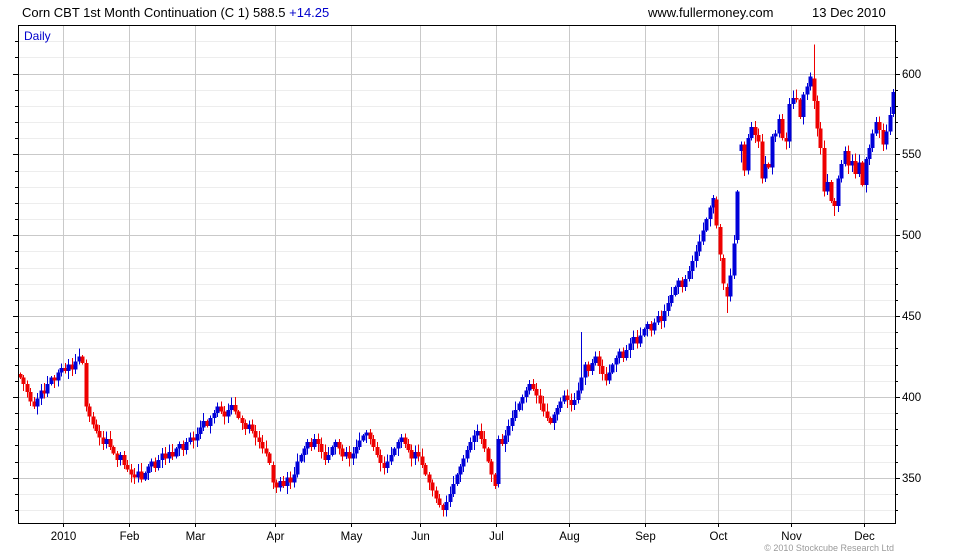  Describe the element at coordinates (569, 537) in the screenshot. I see `svg-text: Aug` at that location.